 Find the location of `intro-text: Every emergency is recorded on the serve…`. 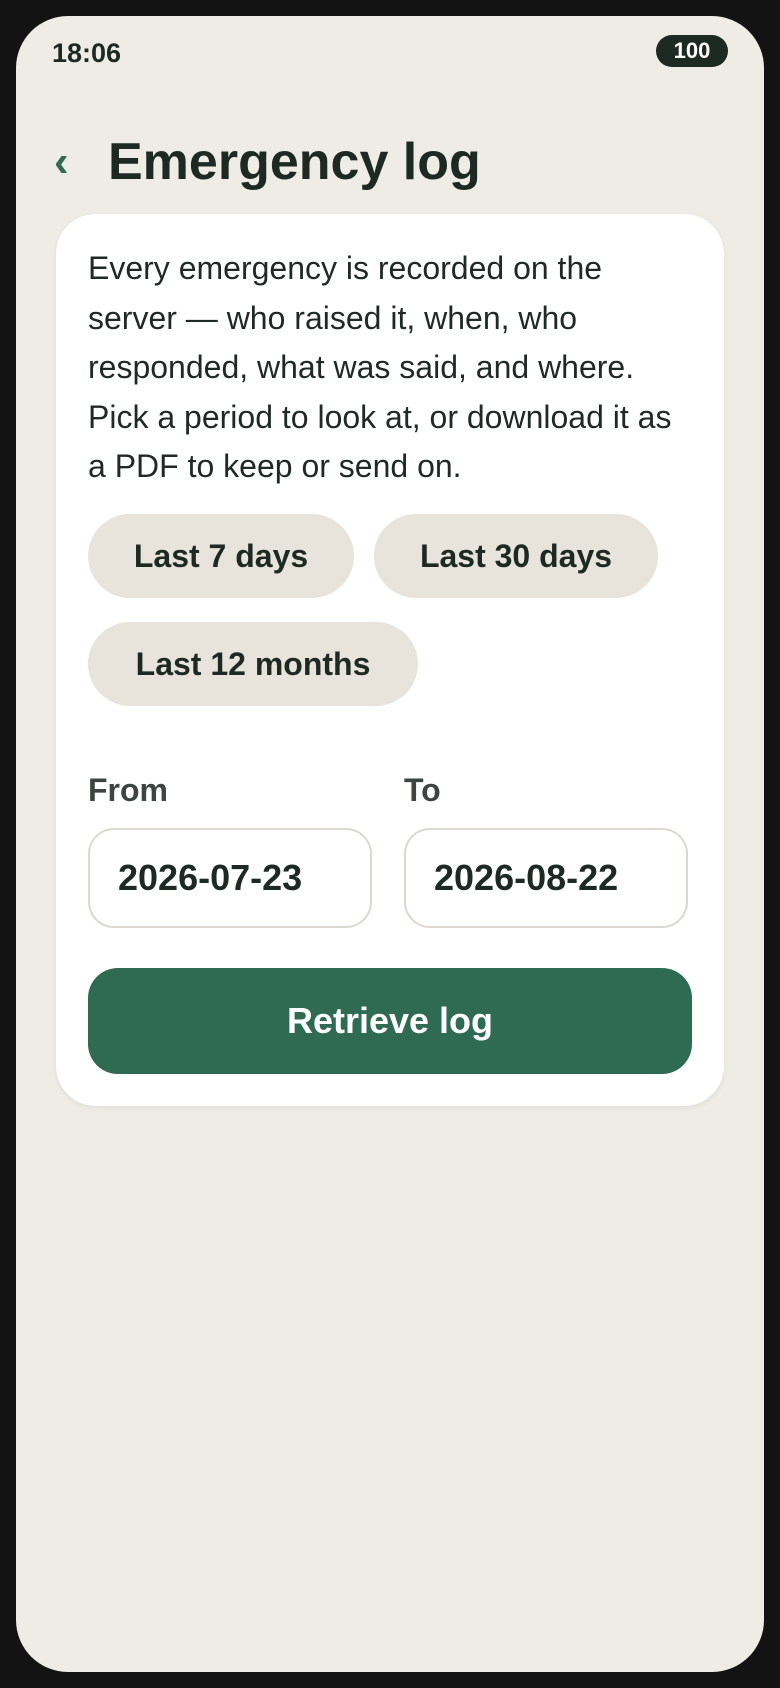

intro-text: Every emergency is recorded on the serve… is located at coordinates (380, 367).